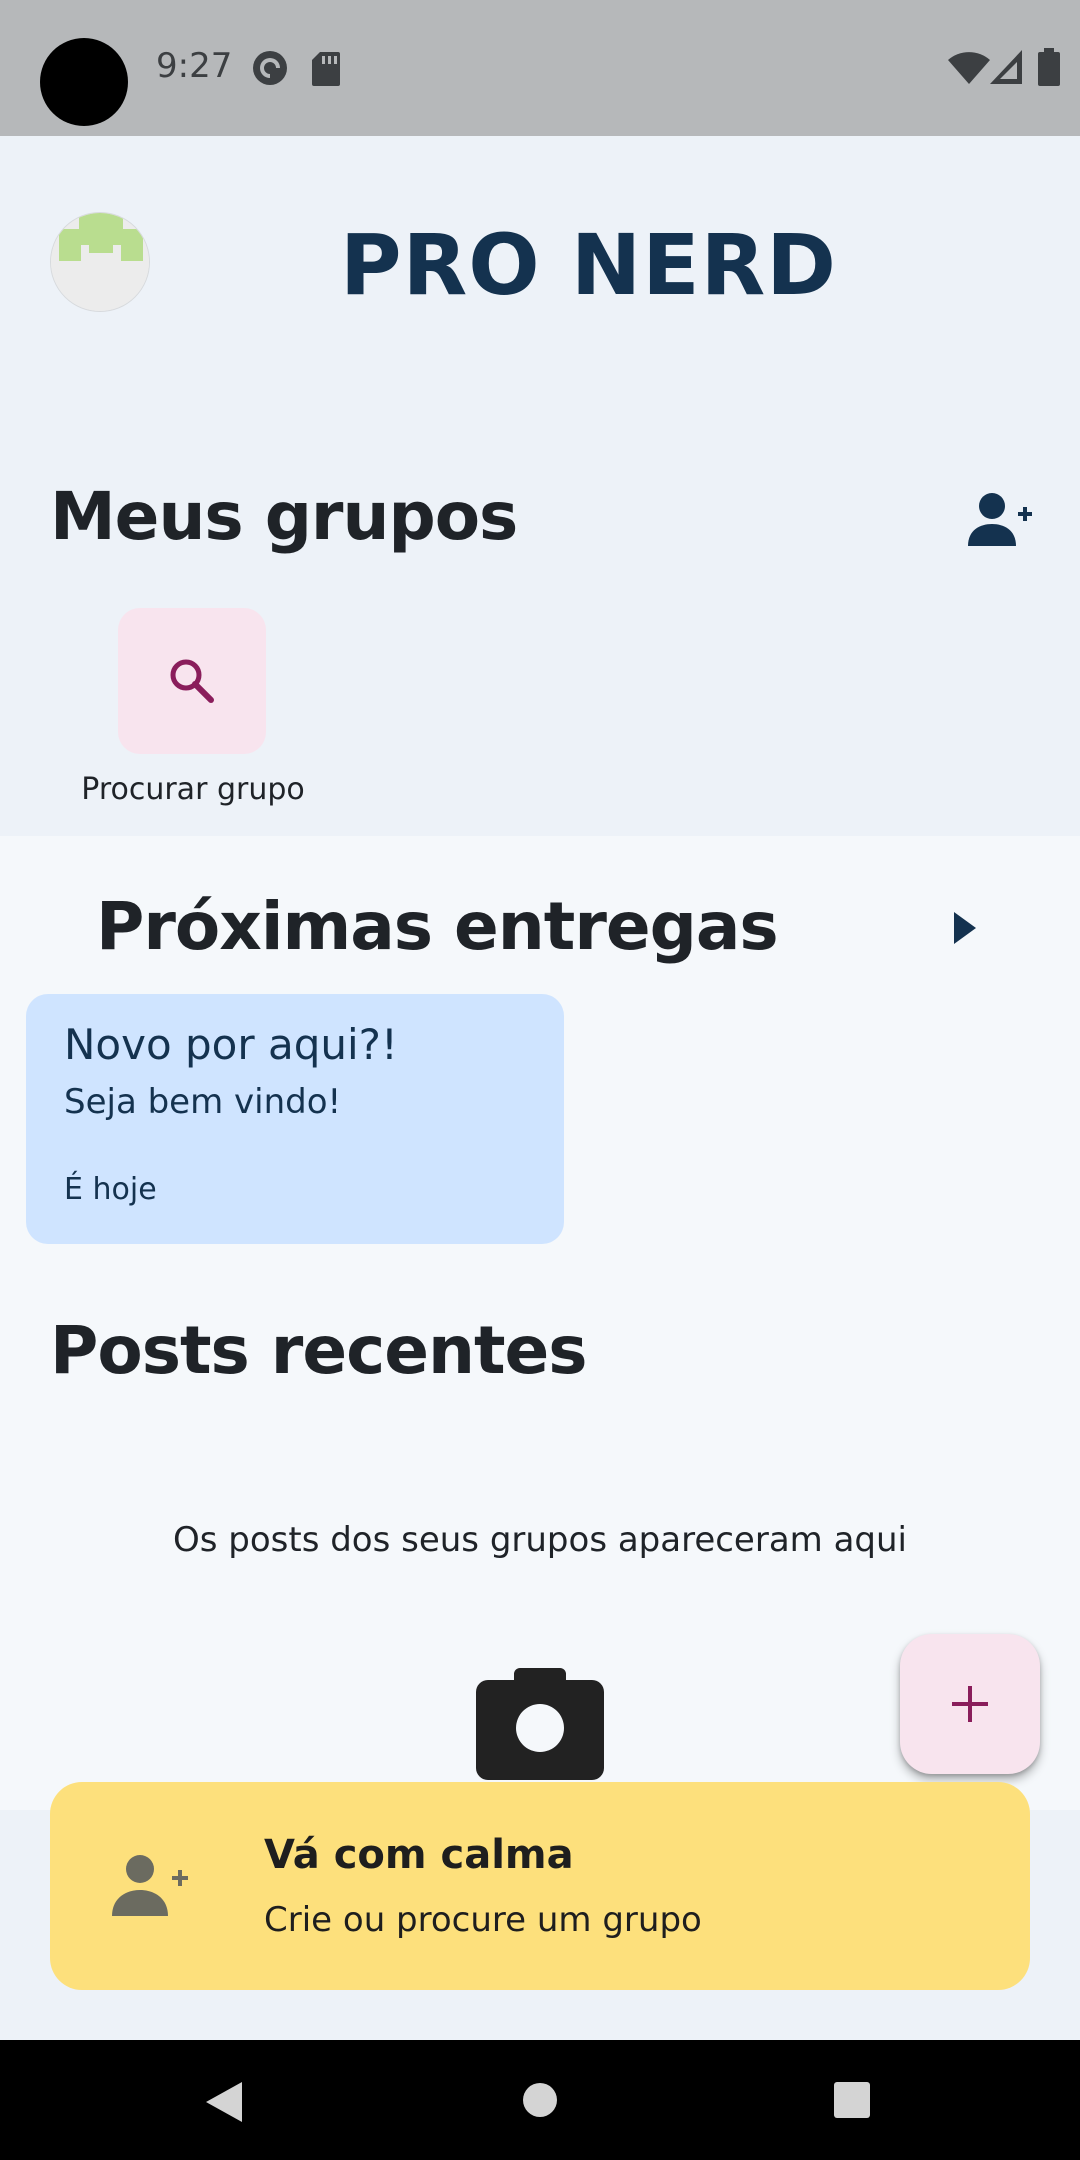  I want to click on add-group-button, so click(1001, 520).